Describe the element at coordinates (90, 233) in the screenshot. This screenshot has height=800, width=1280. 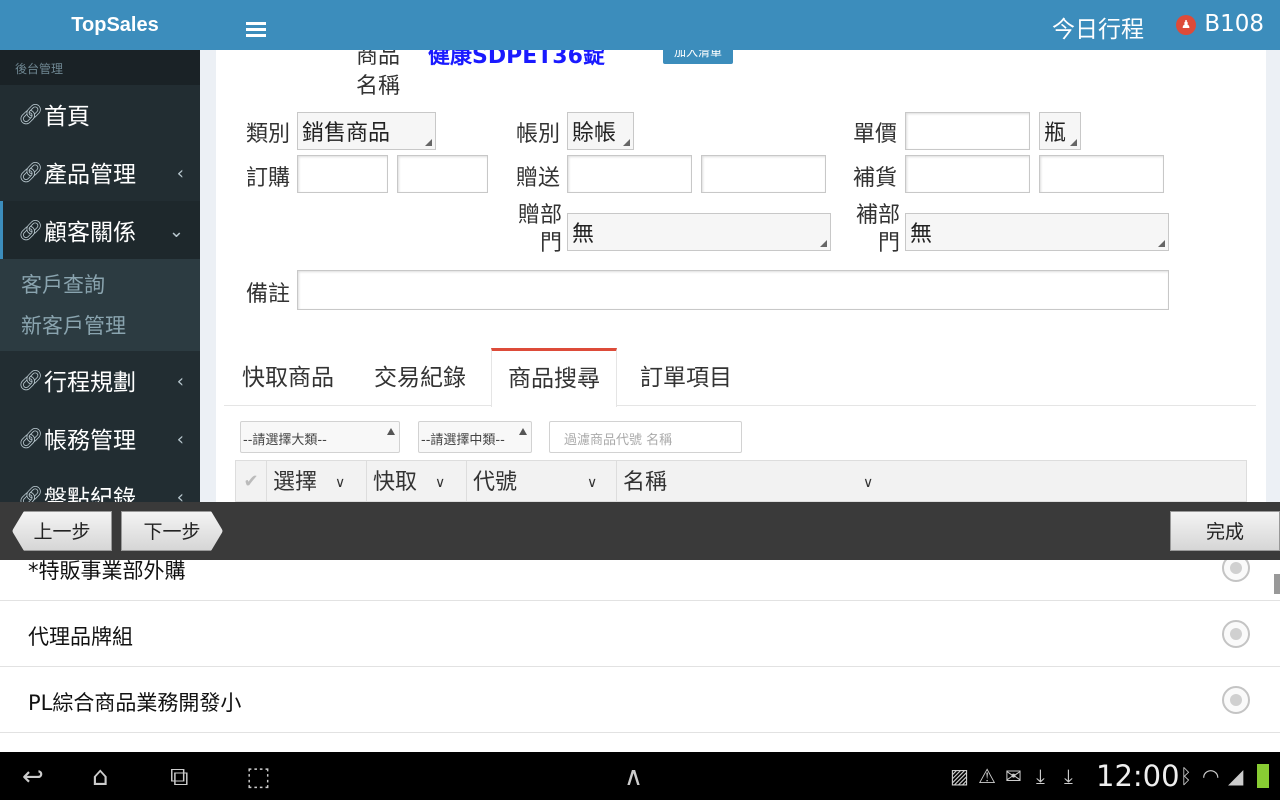
I see `sidebar-item-label: 顧客關係` at that location.